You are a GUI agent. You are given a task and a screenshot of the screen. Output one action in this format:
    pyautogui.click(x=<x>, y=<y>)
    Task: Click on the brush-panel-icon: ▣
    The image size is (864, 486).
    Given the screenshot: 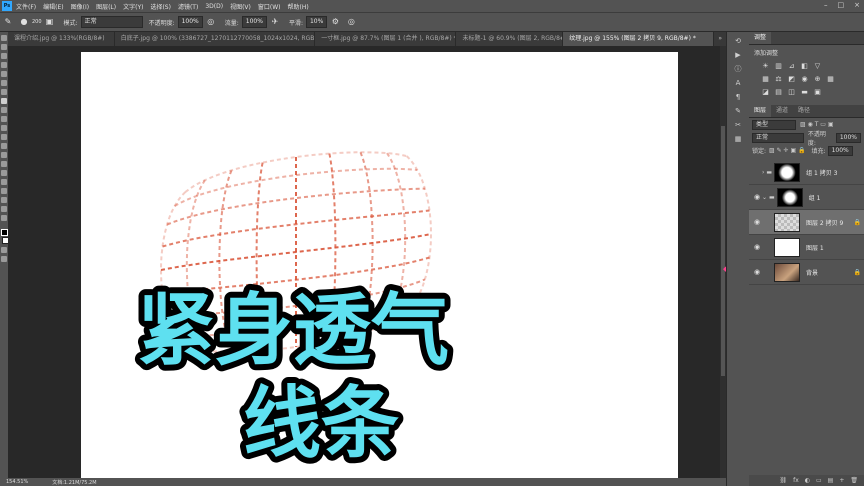 What is the action you would take?
    pyautogui.click(x=50, y=22)
    